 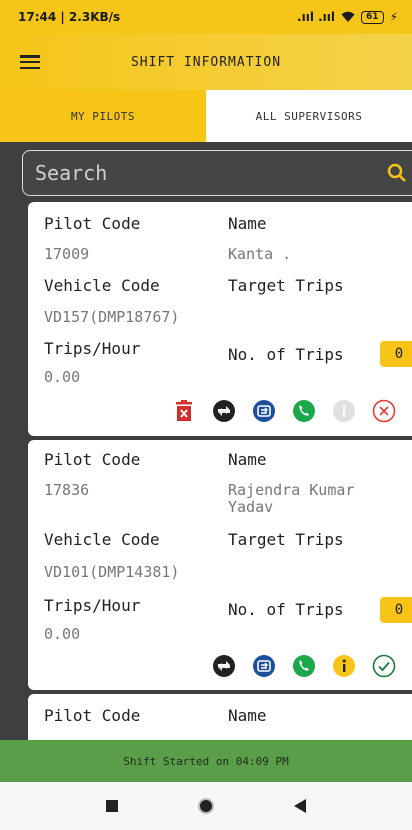 I want to click on search-box, so click(x=217, y=173).